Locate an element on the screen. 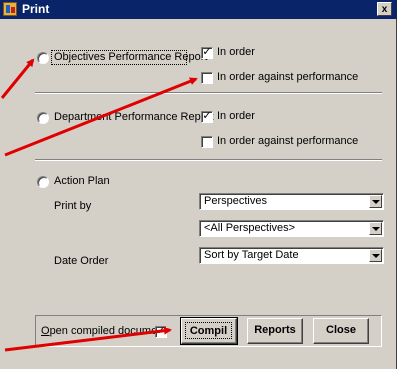 Image resolution: width=401 pixels, height=369 pixels. objectives-report-label: Objectives Performance Report is located at coordinates (131, 57).